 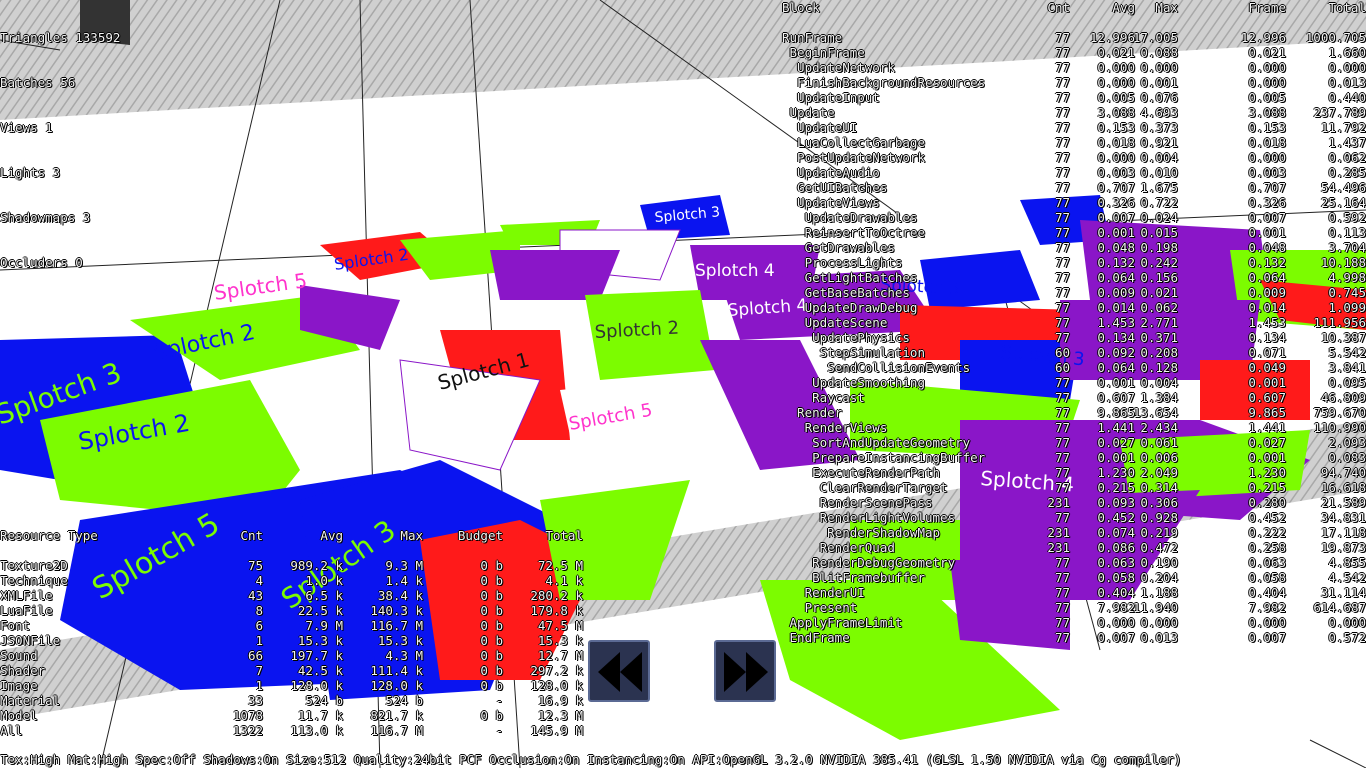 I want to click on profiler-block-name: ReinsertToOctree, so click(x=853, y=232).